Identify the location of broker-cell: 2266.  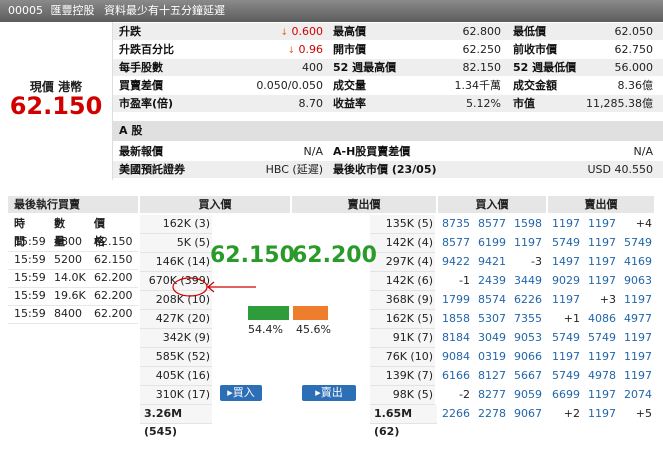
(454, 414).